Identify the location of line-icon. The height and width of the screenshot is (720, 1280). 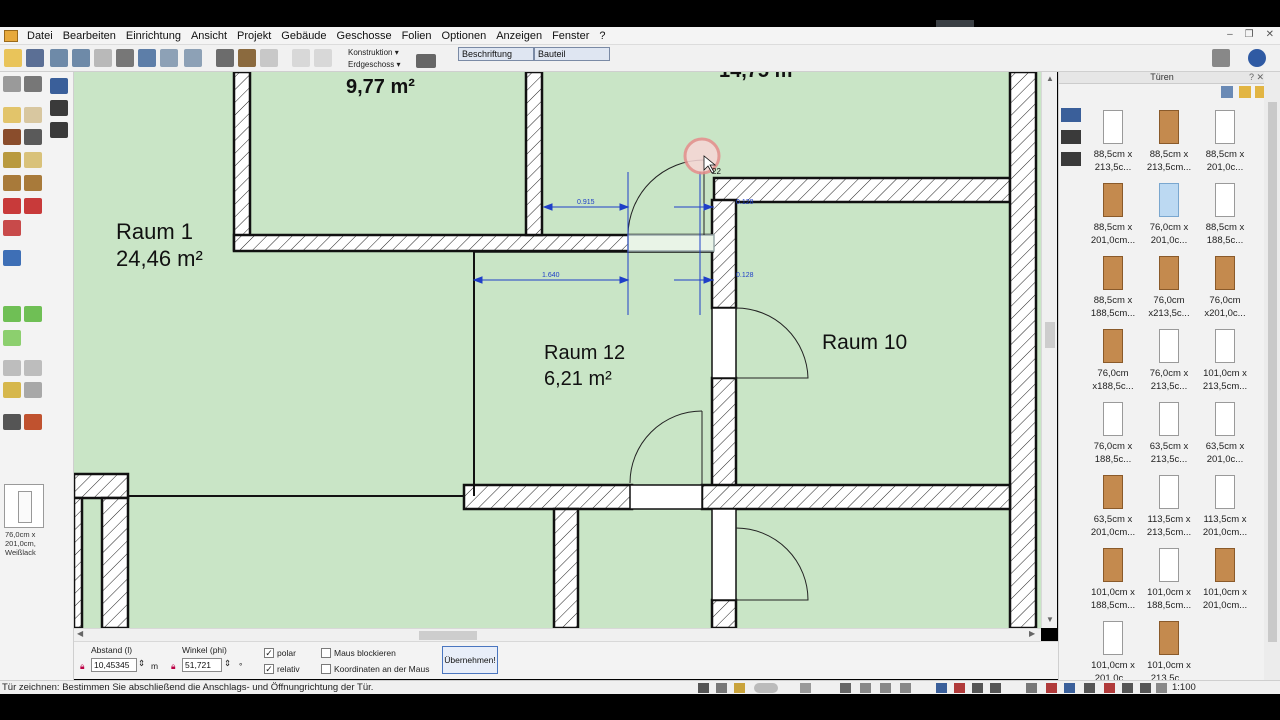
(33, 390).